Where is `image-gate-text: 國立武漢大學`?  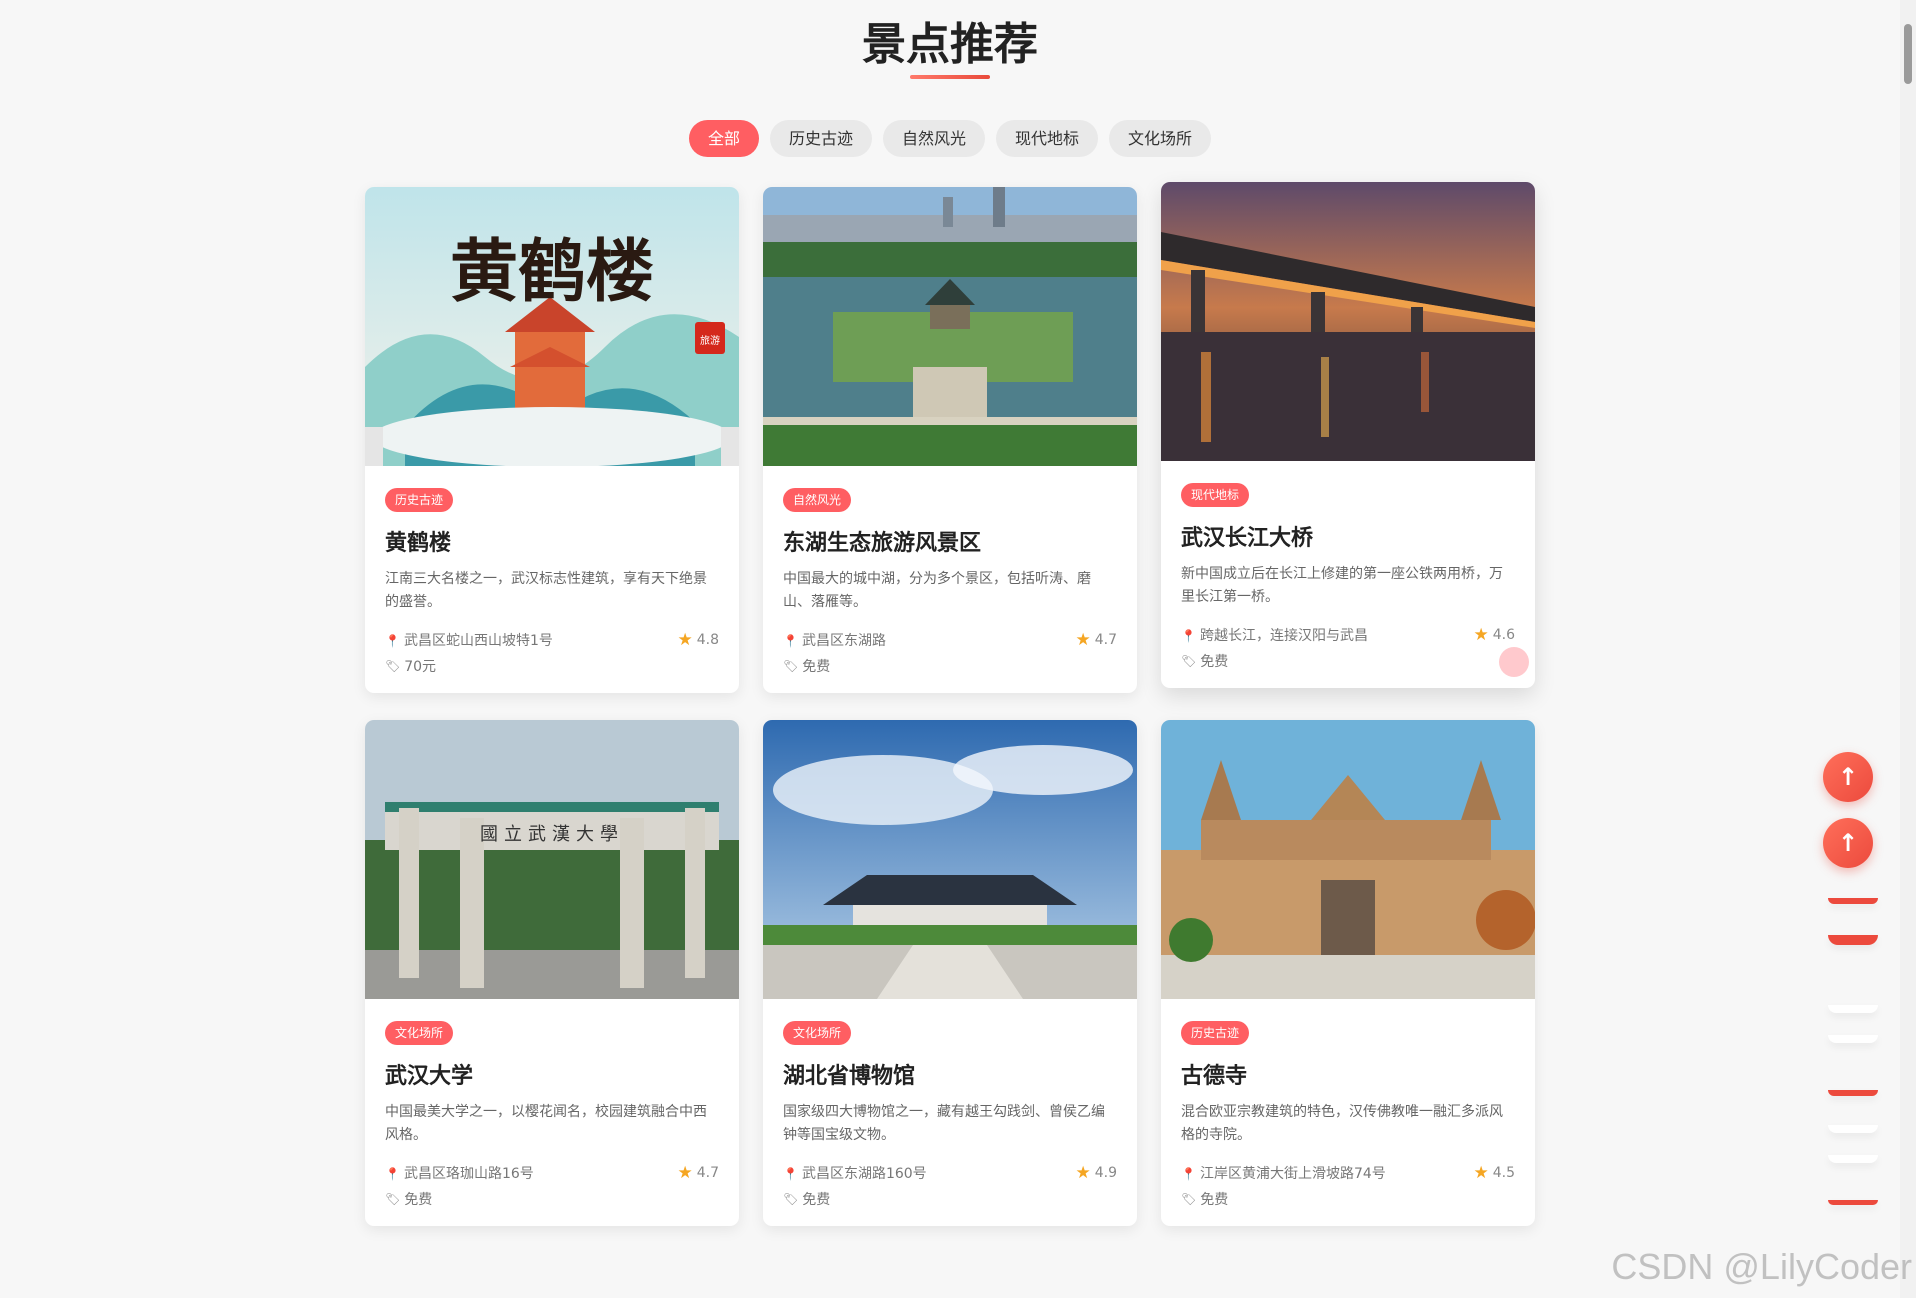 image-gate-text: 國立武漢大學 is located at coordinates (552, 834).